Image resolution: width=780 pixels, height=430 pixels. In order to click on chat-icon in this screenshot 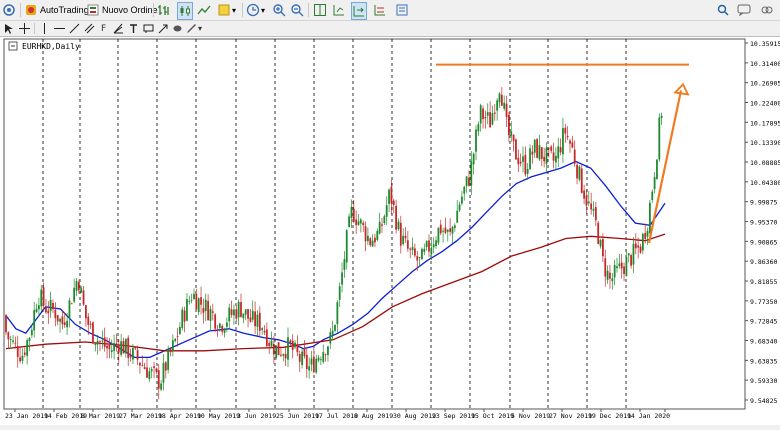, I will do `click(744, 10)`.